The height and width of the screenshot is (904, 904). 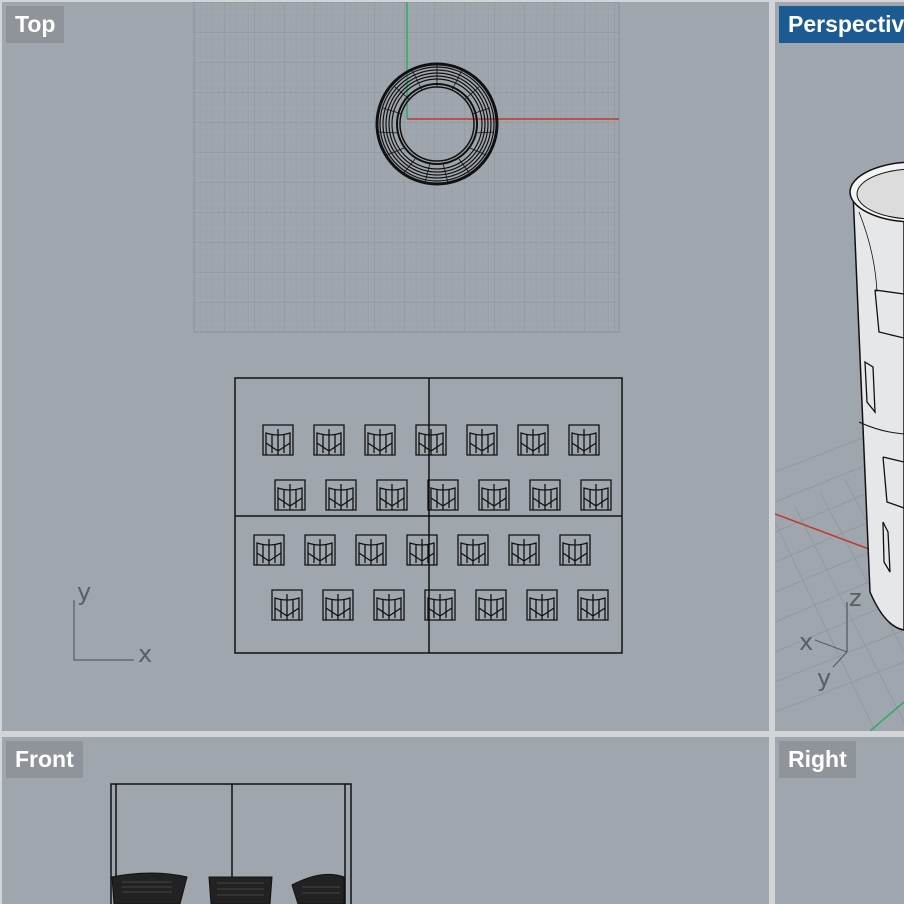 I want to click on perspective-viewport-canvas: z x y, so click(x=839, y=366).